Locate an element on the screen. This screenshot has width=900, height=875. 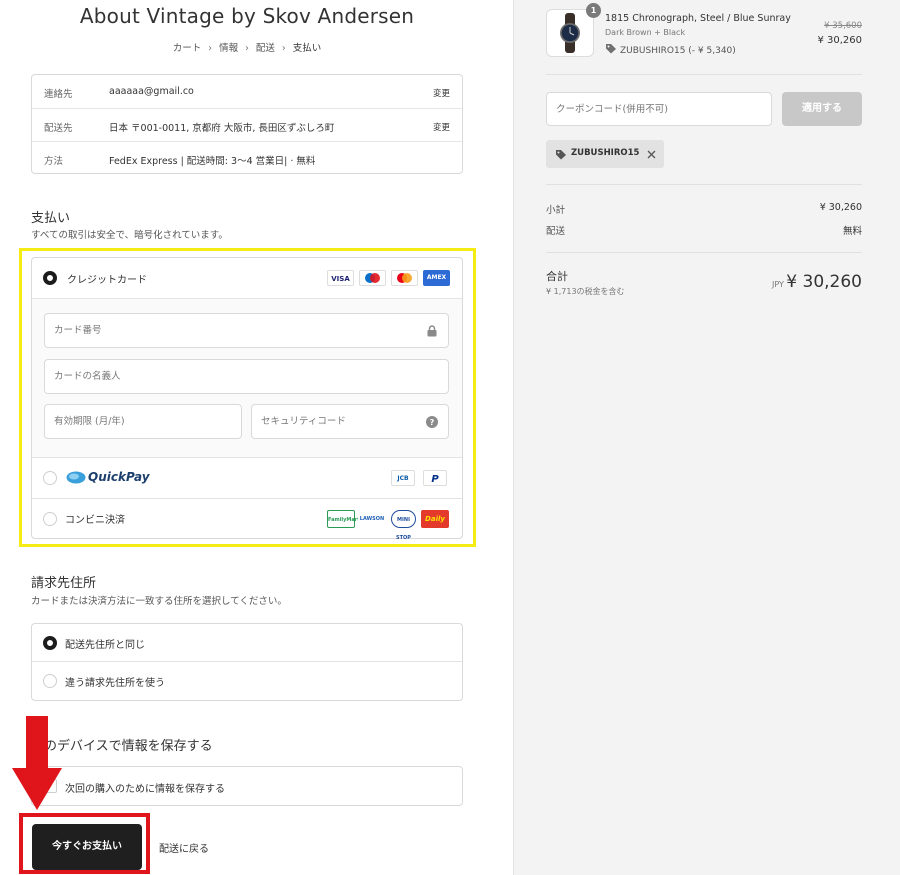
paypal-icon: P is located at coordinates (435, 478).